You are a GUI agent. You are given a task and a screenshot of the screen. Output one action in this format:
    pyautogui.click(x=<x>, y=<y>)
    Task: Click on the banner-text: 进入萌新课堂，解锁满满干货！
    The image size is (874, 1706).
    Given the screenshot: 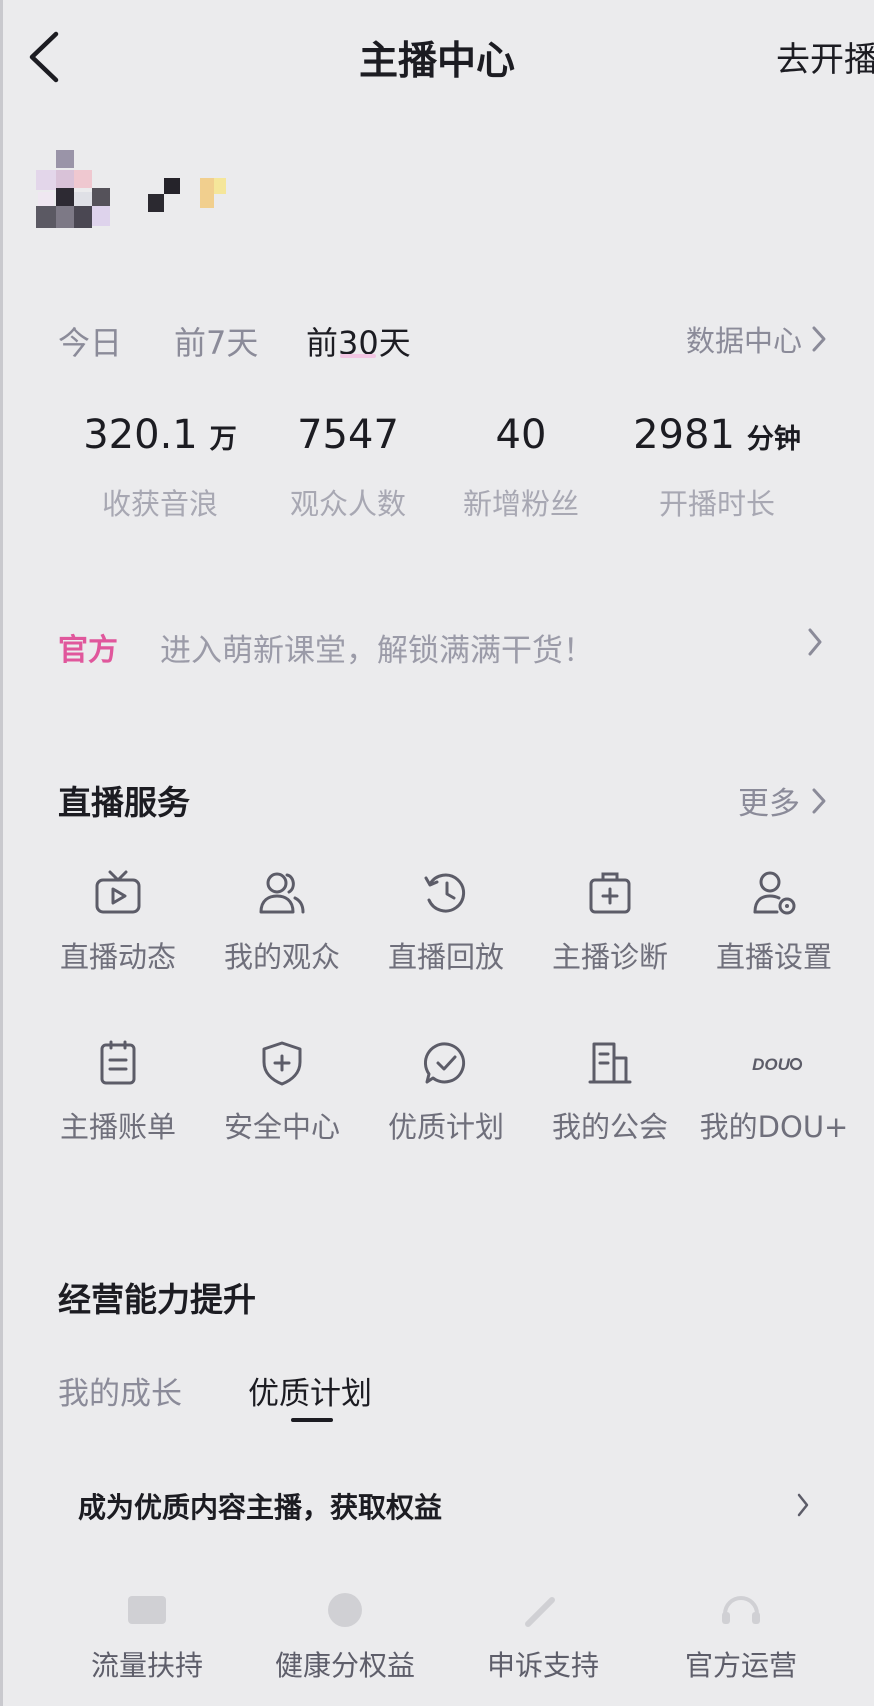 What is the action you would take?
    pyautogui.click(x=377, y=651)
    